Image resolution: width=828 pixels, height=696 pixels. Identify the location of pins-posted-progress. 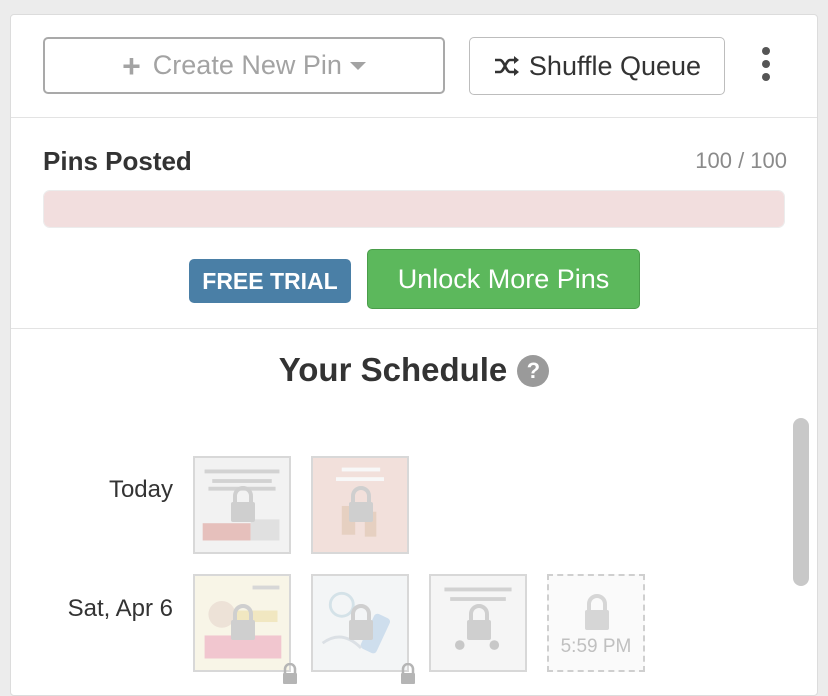
(414, 209).